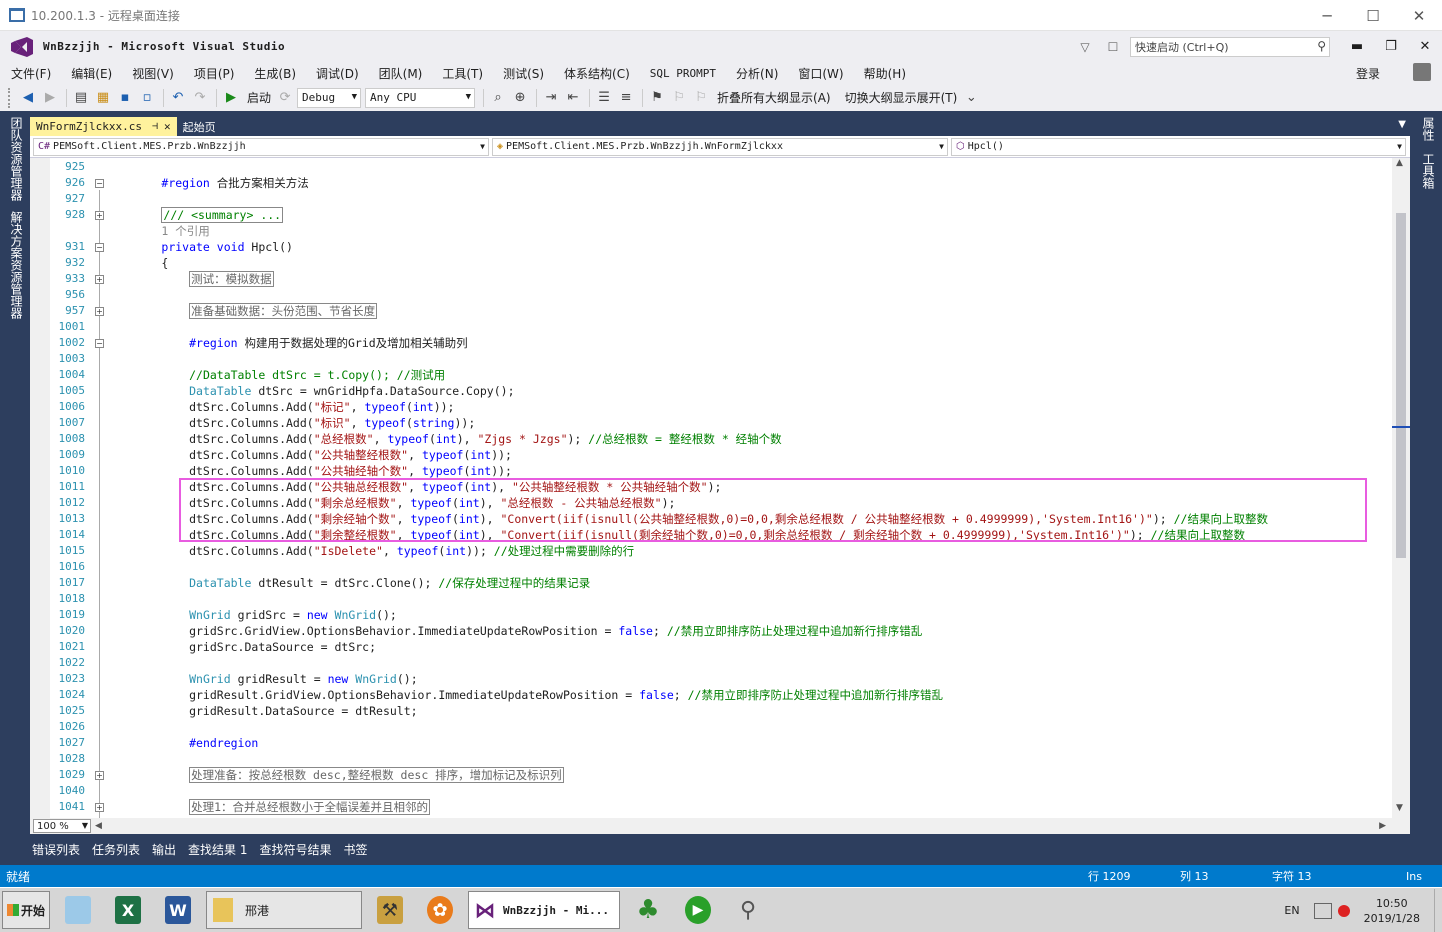 This screenshot has width=1442, height=932. I want to click on vs-close-button: ✕, so click(1425, 46).